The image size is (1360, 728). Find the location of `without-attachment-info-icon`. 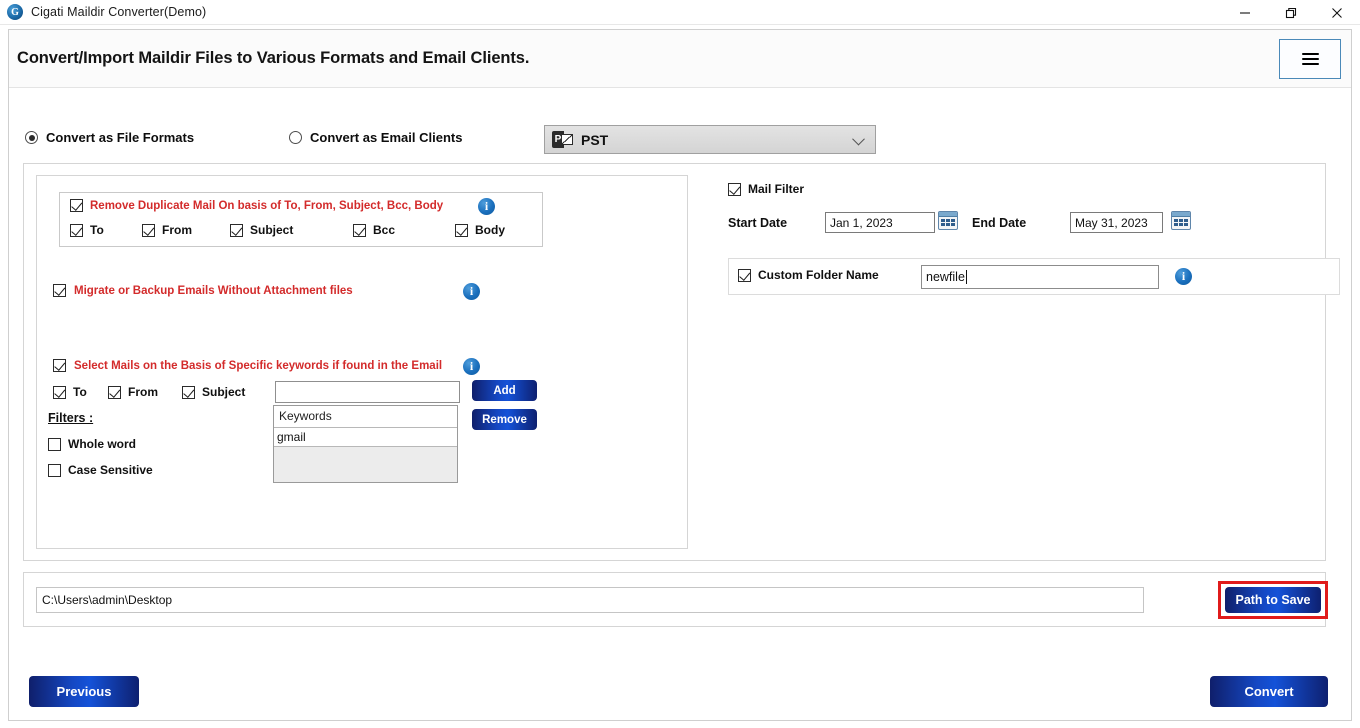

without-attachment-info-icon is located at coordinates (471, 291).